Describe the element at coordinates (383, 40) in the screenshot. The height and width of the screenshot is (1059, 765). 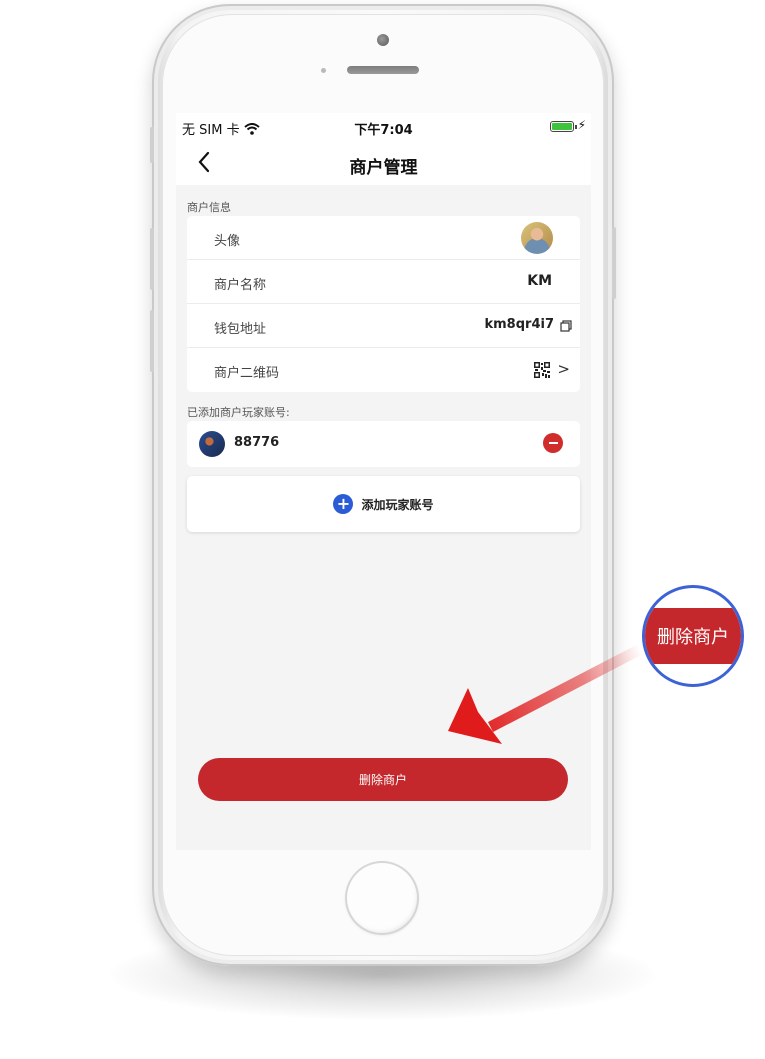
I see `front-camera` at that location.